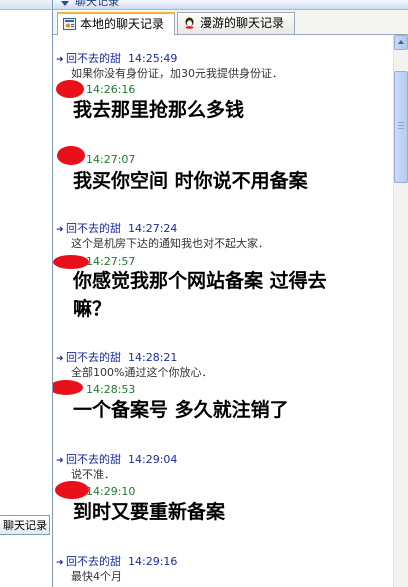  Describe the element at coordinates (26, 293) in the screenshot. I see `left-pane: 聊天记录` at that location.